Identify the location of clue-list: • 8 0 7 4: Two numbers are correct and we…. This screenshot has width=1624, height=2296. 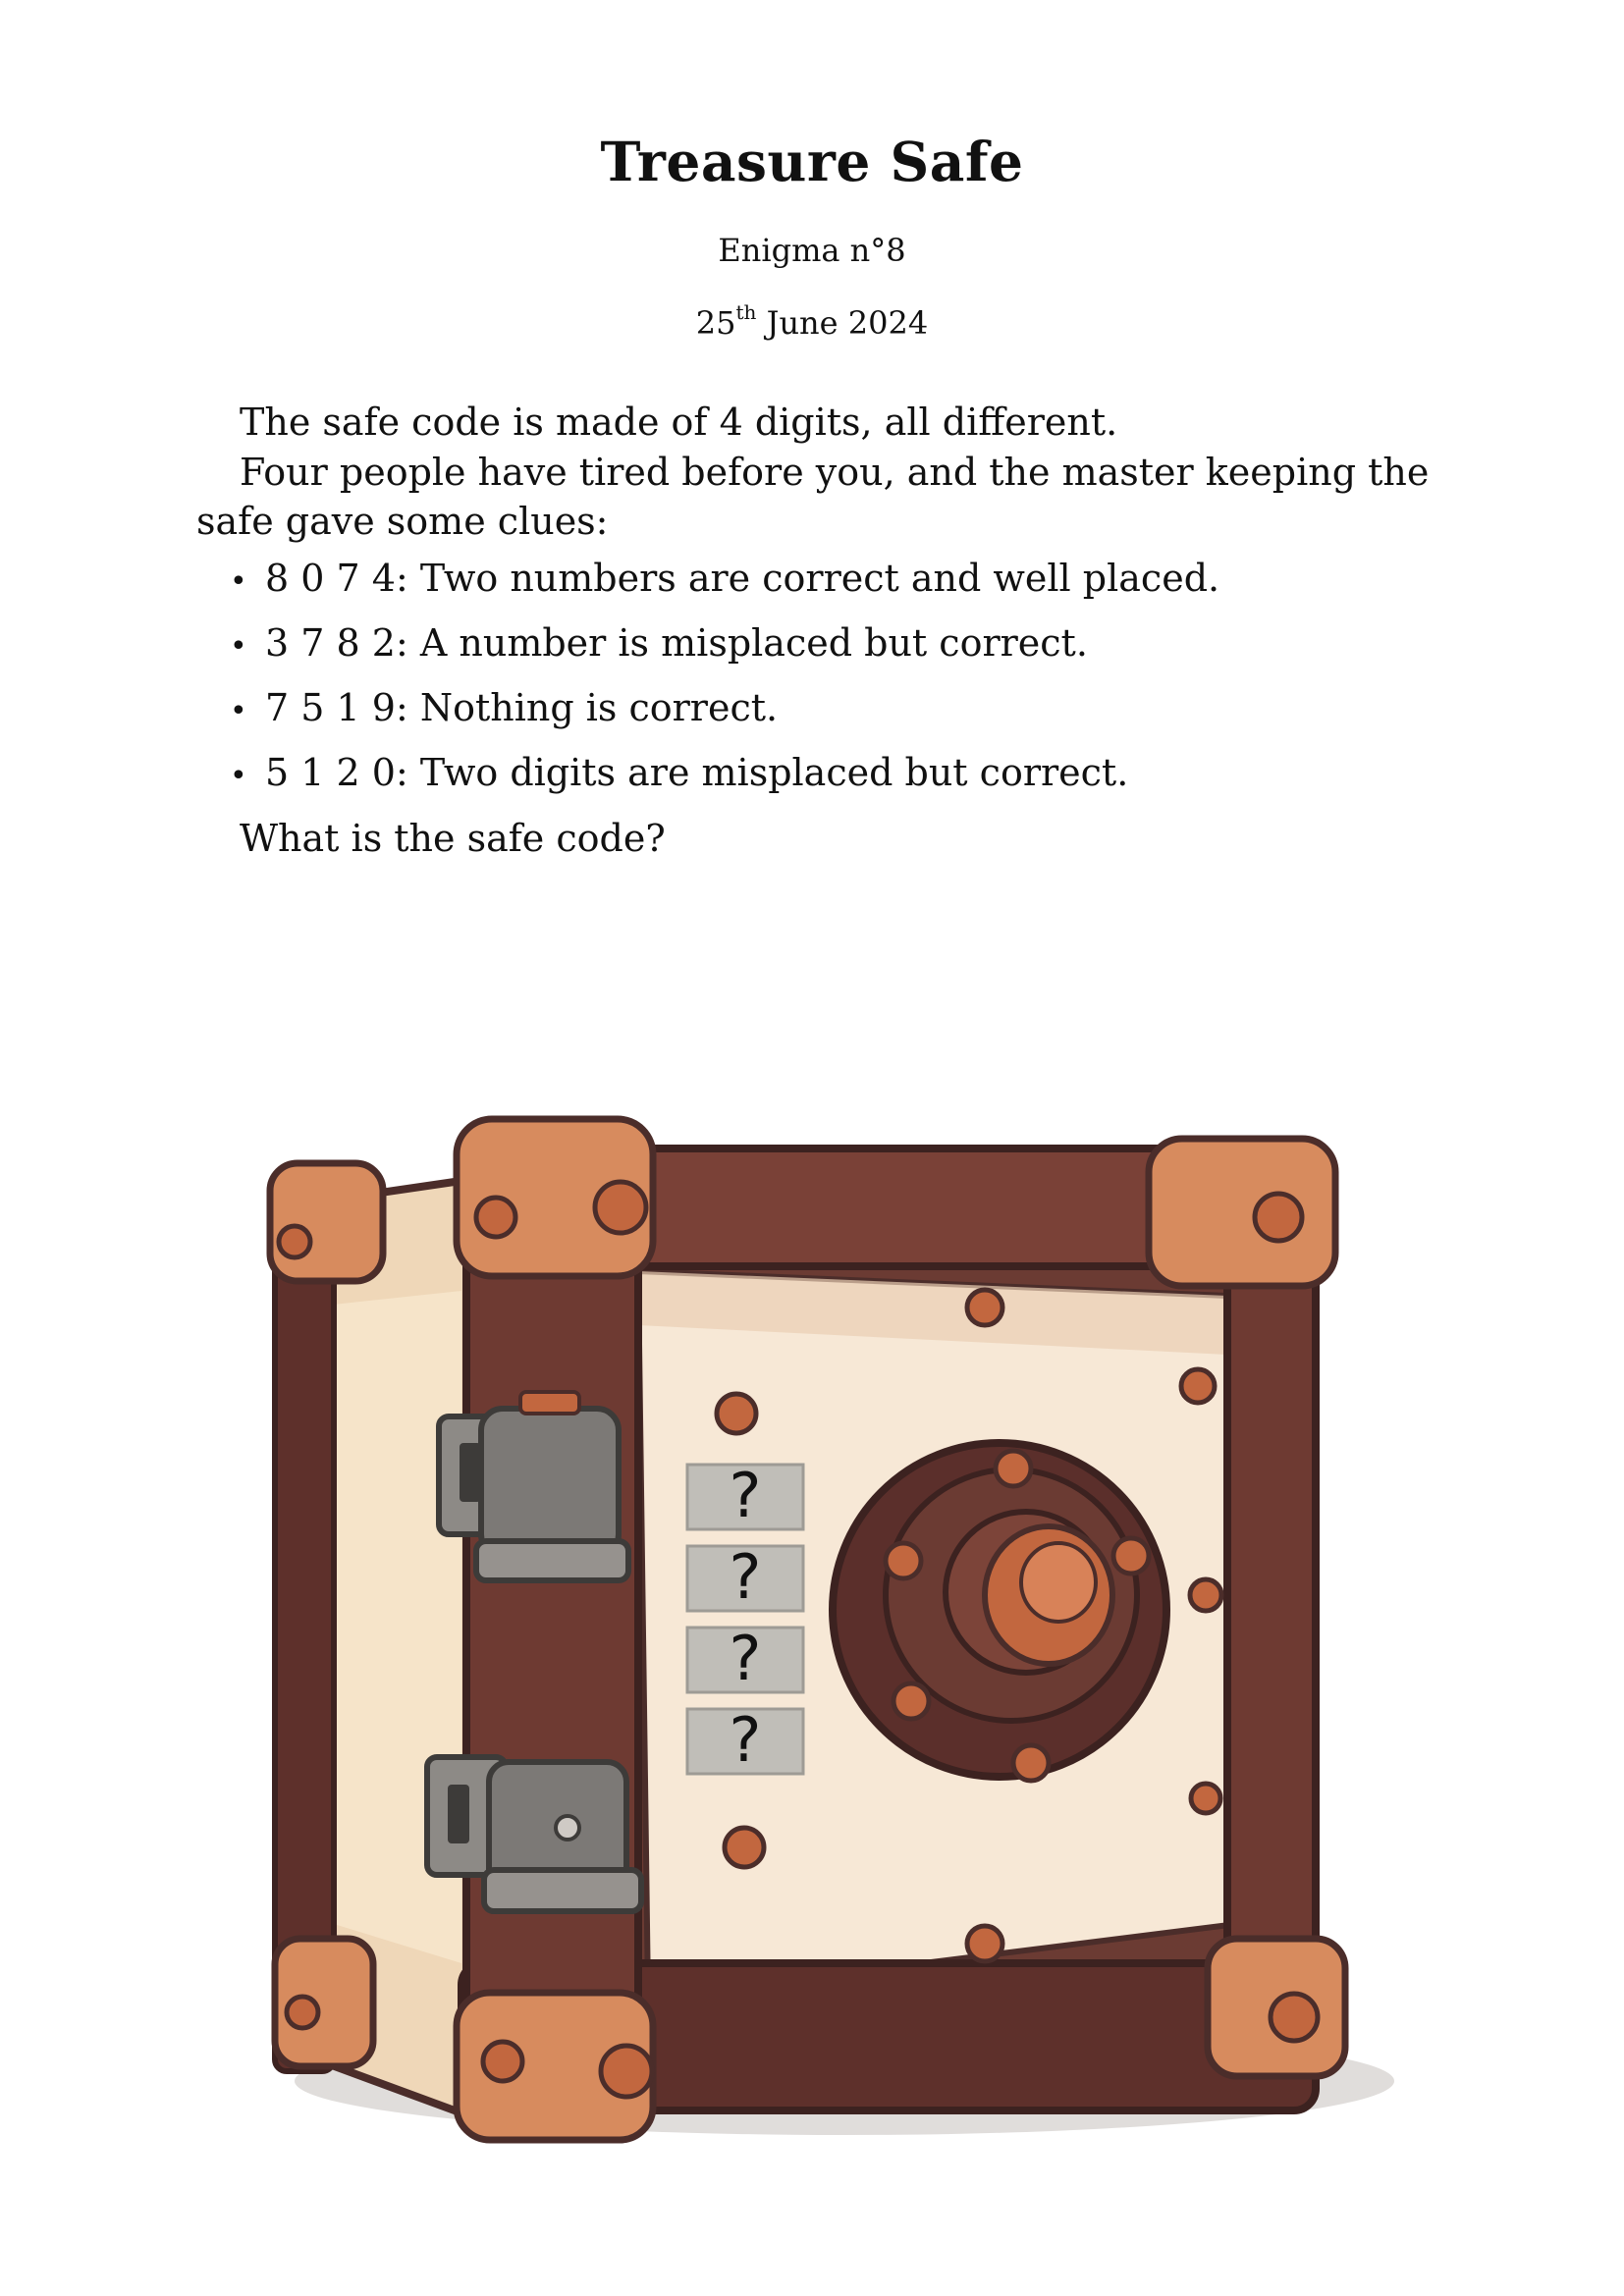
(724, 681).